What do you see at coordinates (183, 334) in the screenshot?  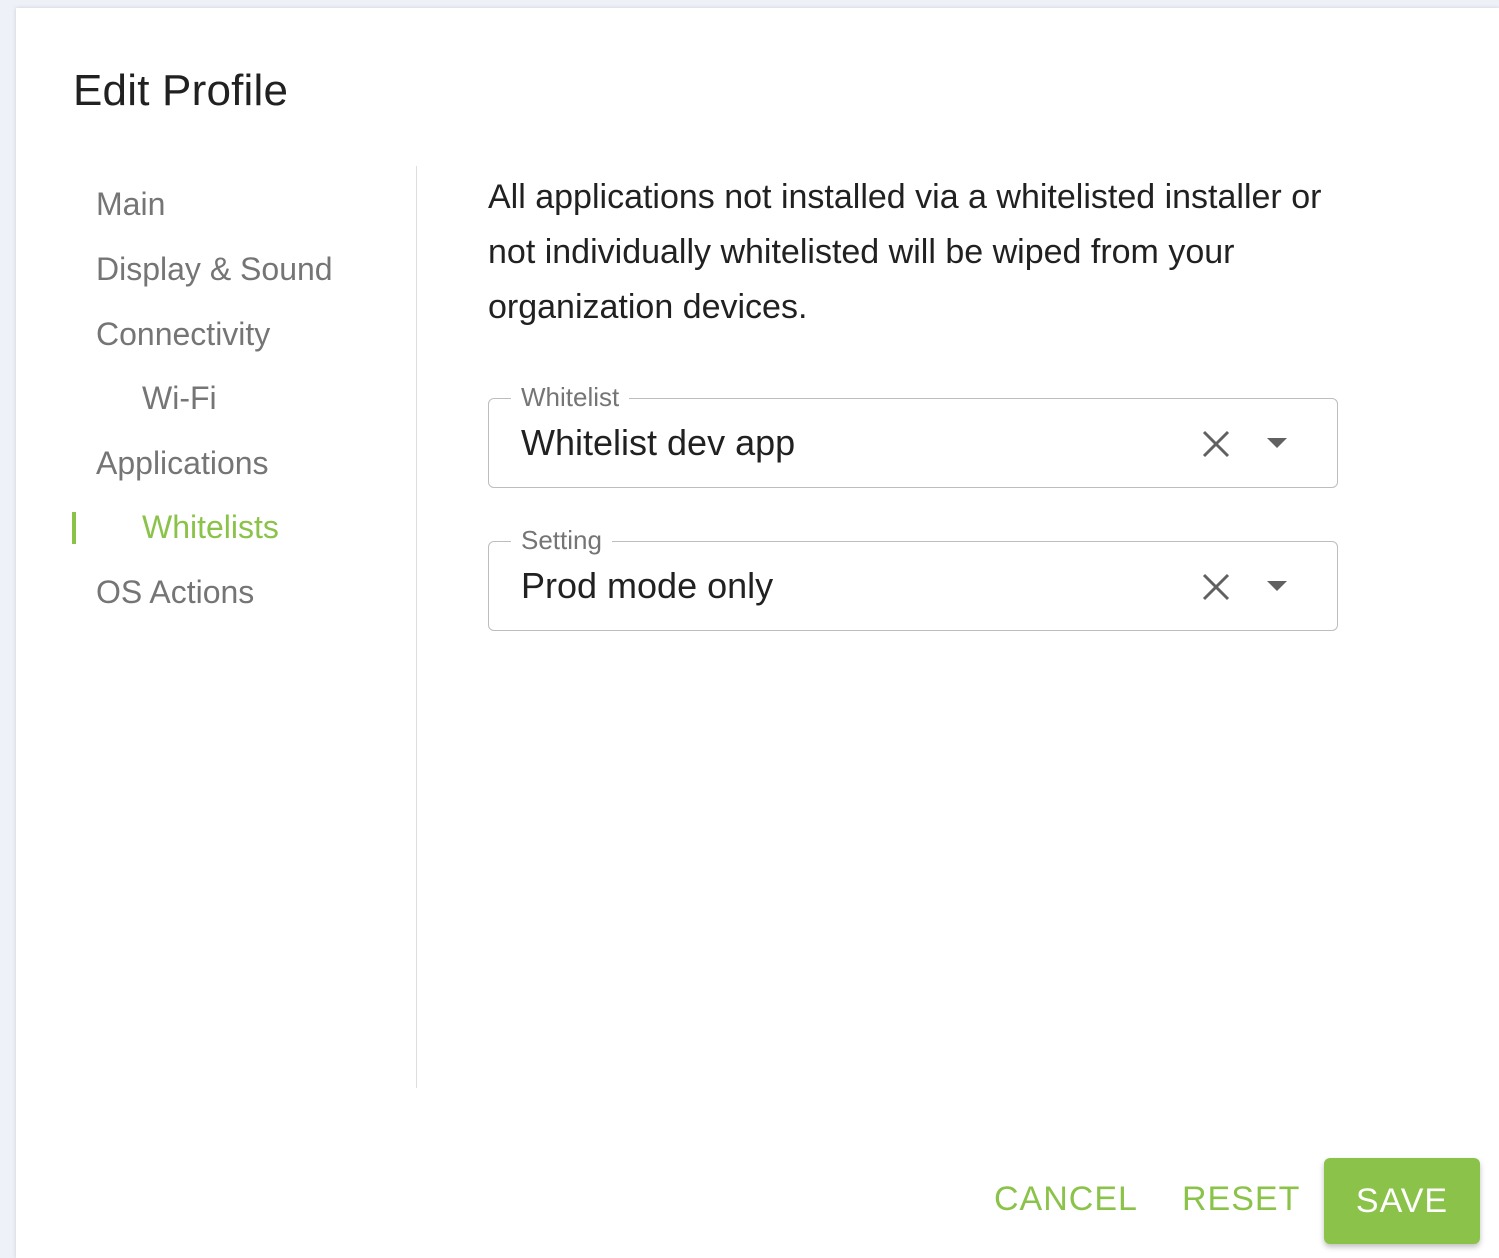 I see `sidebar-item-connectivity: Connectivity` at bounding box center [183, 334].